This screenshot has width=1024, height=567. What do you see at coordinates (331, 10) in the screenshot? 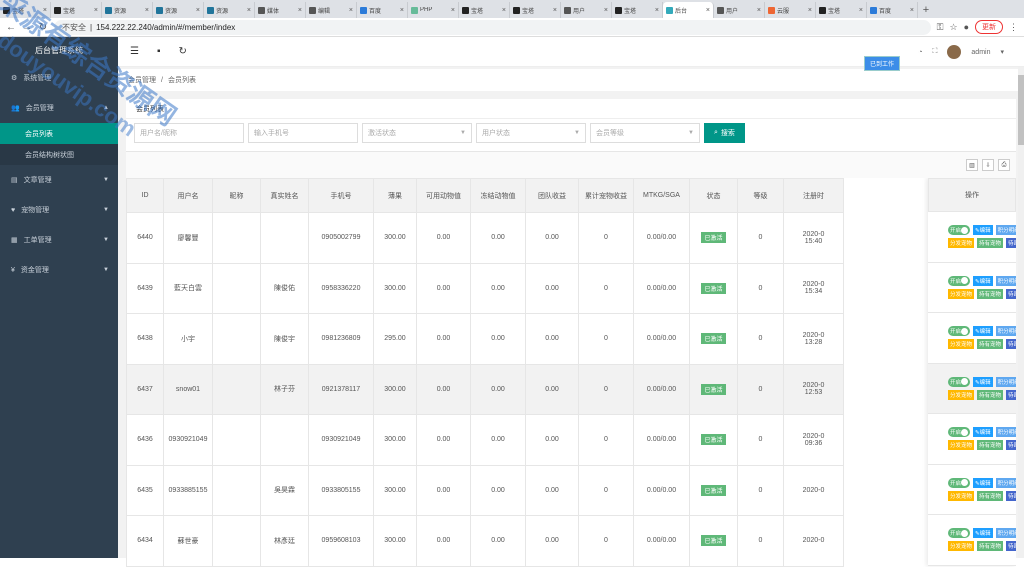
I see `browser-tab: 编辑 ×` at bounding box center [331, 10].